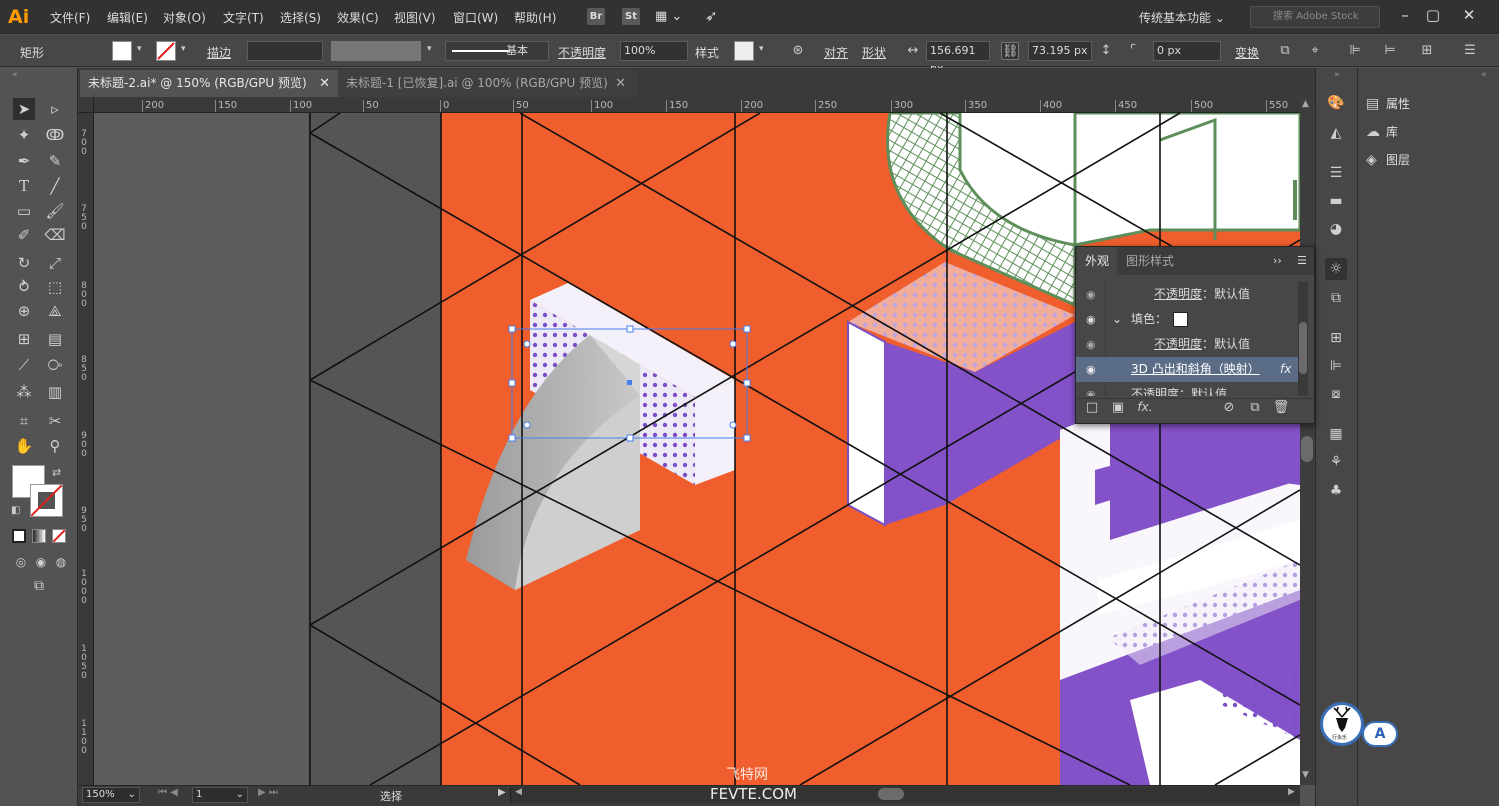  What do you see at coordinates (39, 586) in the screenshot?
I see `screen-mode-icon: ⧉` at bounding box center [39, 586].